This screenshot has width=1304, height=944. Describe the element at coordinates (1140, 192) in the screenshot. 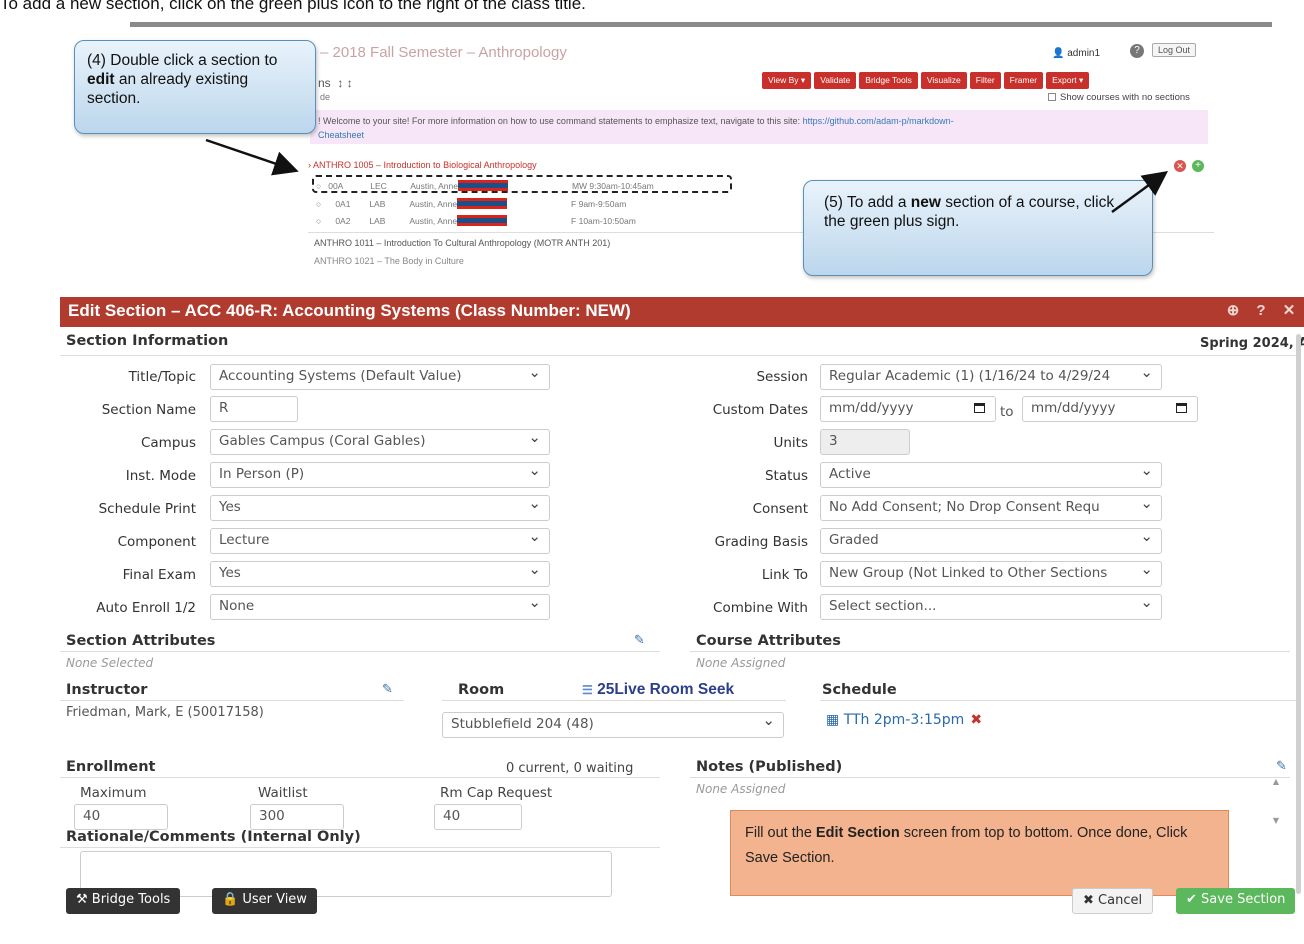

I see `arrow-to-plus` at that location.